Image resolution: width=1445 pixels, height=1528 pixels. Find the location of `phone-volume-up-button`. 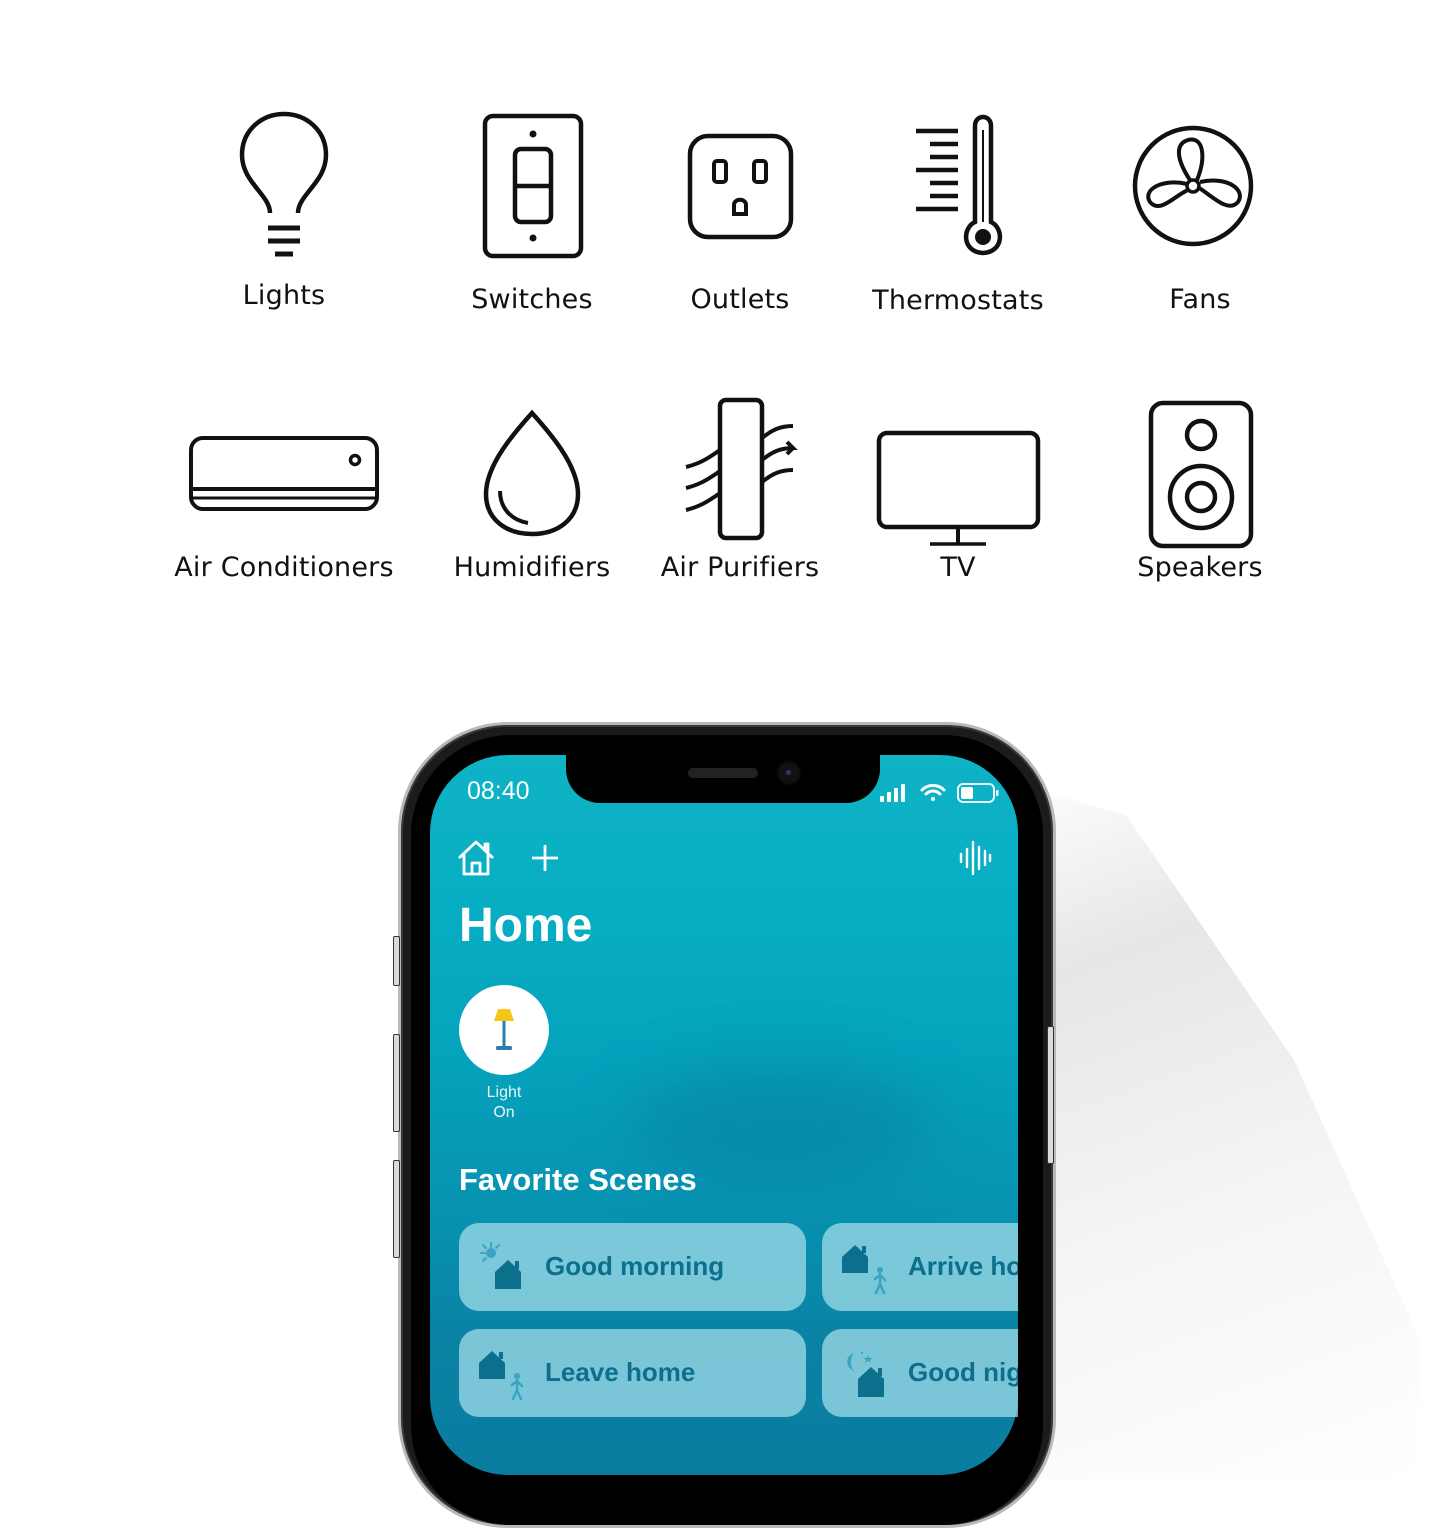

phone-volume-up-button is located at coordinates (396, 1083).